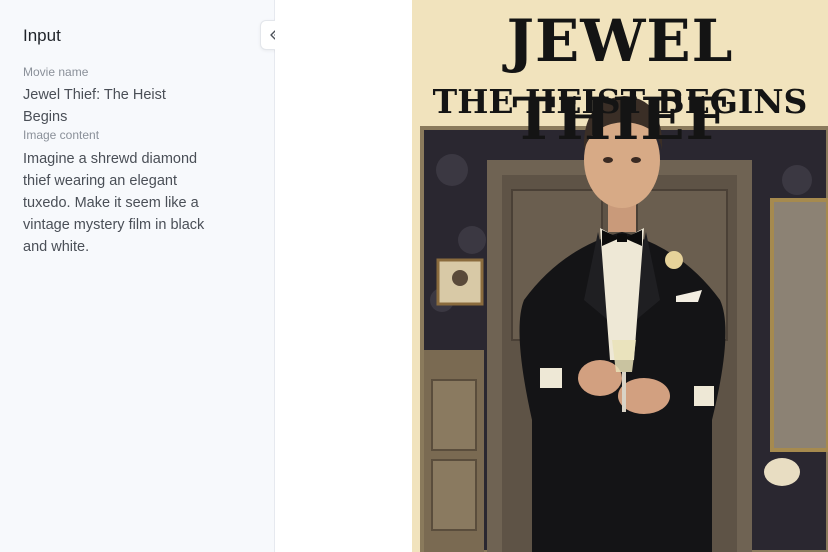 The height and width of the screenshot is (552, 828). What do you see at coordinates (620, 101) in the screenshot?
I see `poster-title-line2: THE HEIST BEGINS` at bounding box center [620, 101].